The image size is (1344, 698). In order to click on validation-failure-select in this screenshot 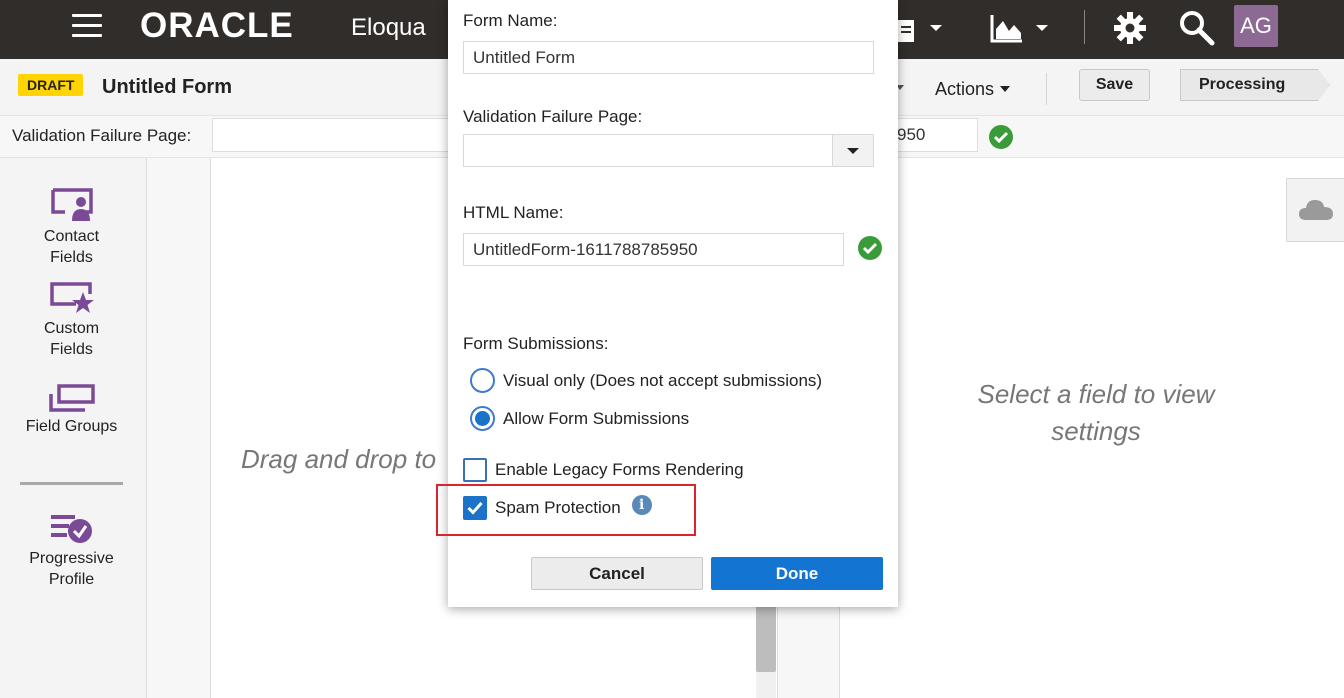, I will do `click(668, 150)`.